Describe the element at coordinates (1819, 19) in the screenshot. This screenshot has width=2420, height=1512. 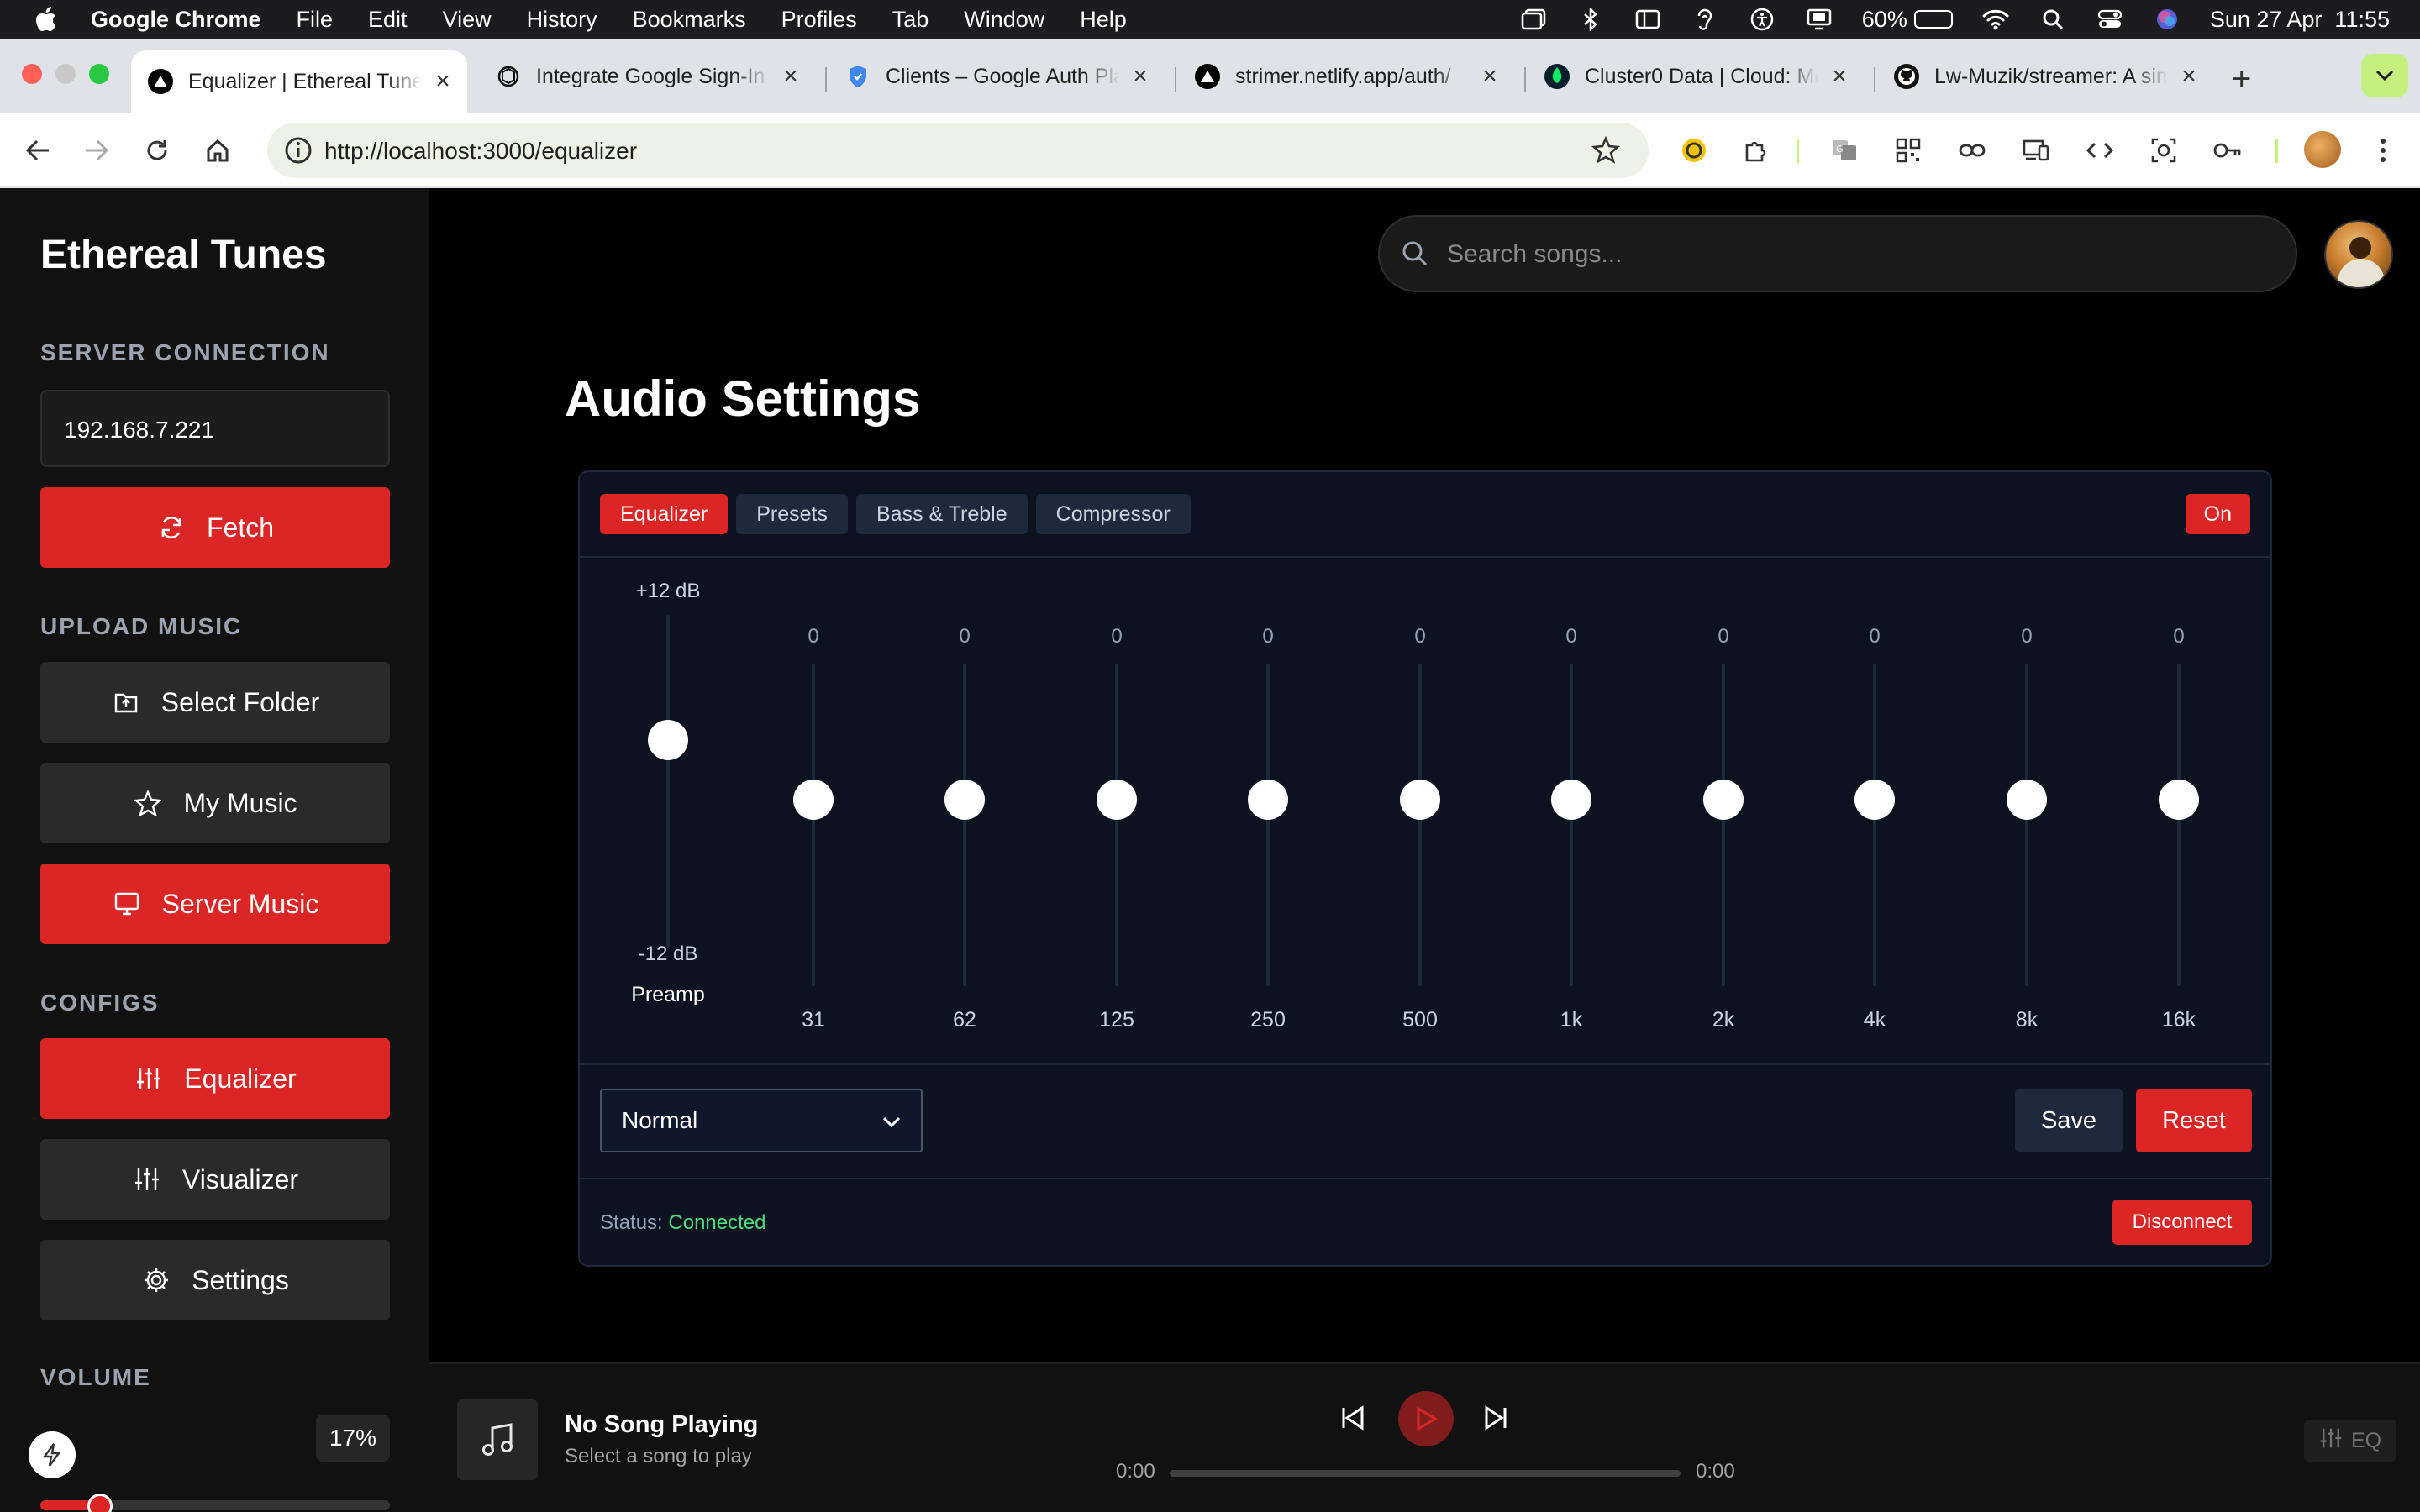
I see `display-icon` at that location.